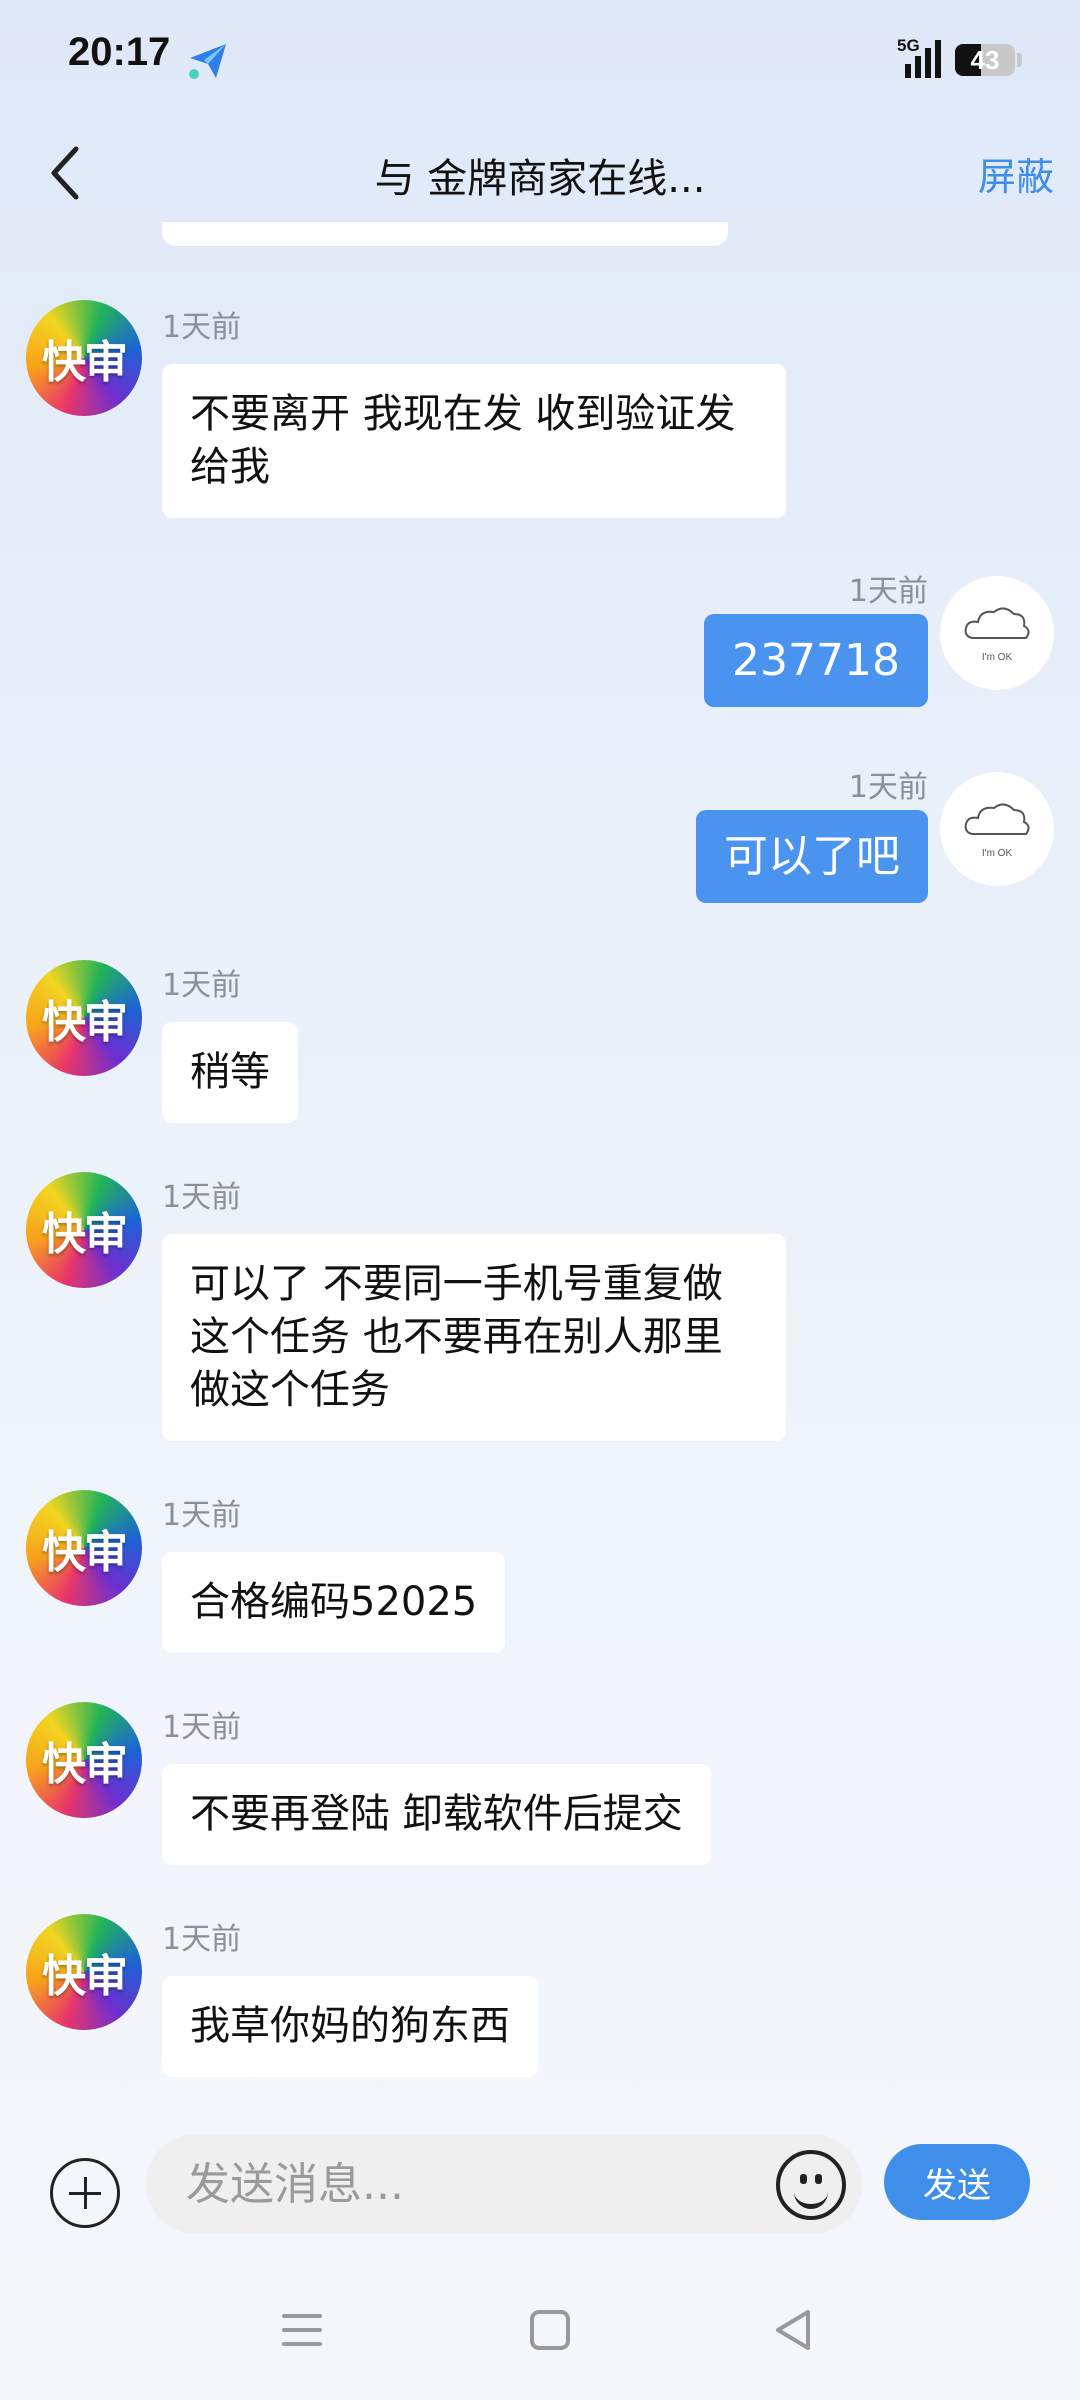  Describe the element at coordinates (812, 856) in the screenshot. I see `outgoing-message: 可以了吧` at that location.